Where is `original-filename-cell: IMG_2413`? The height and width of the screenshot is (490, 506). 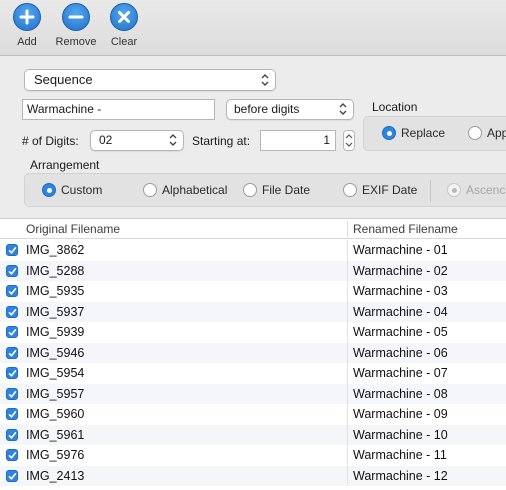
original-filename-cell: IMG_2413 is located at coordinates (55, 475).